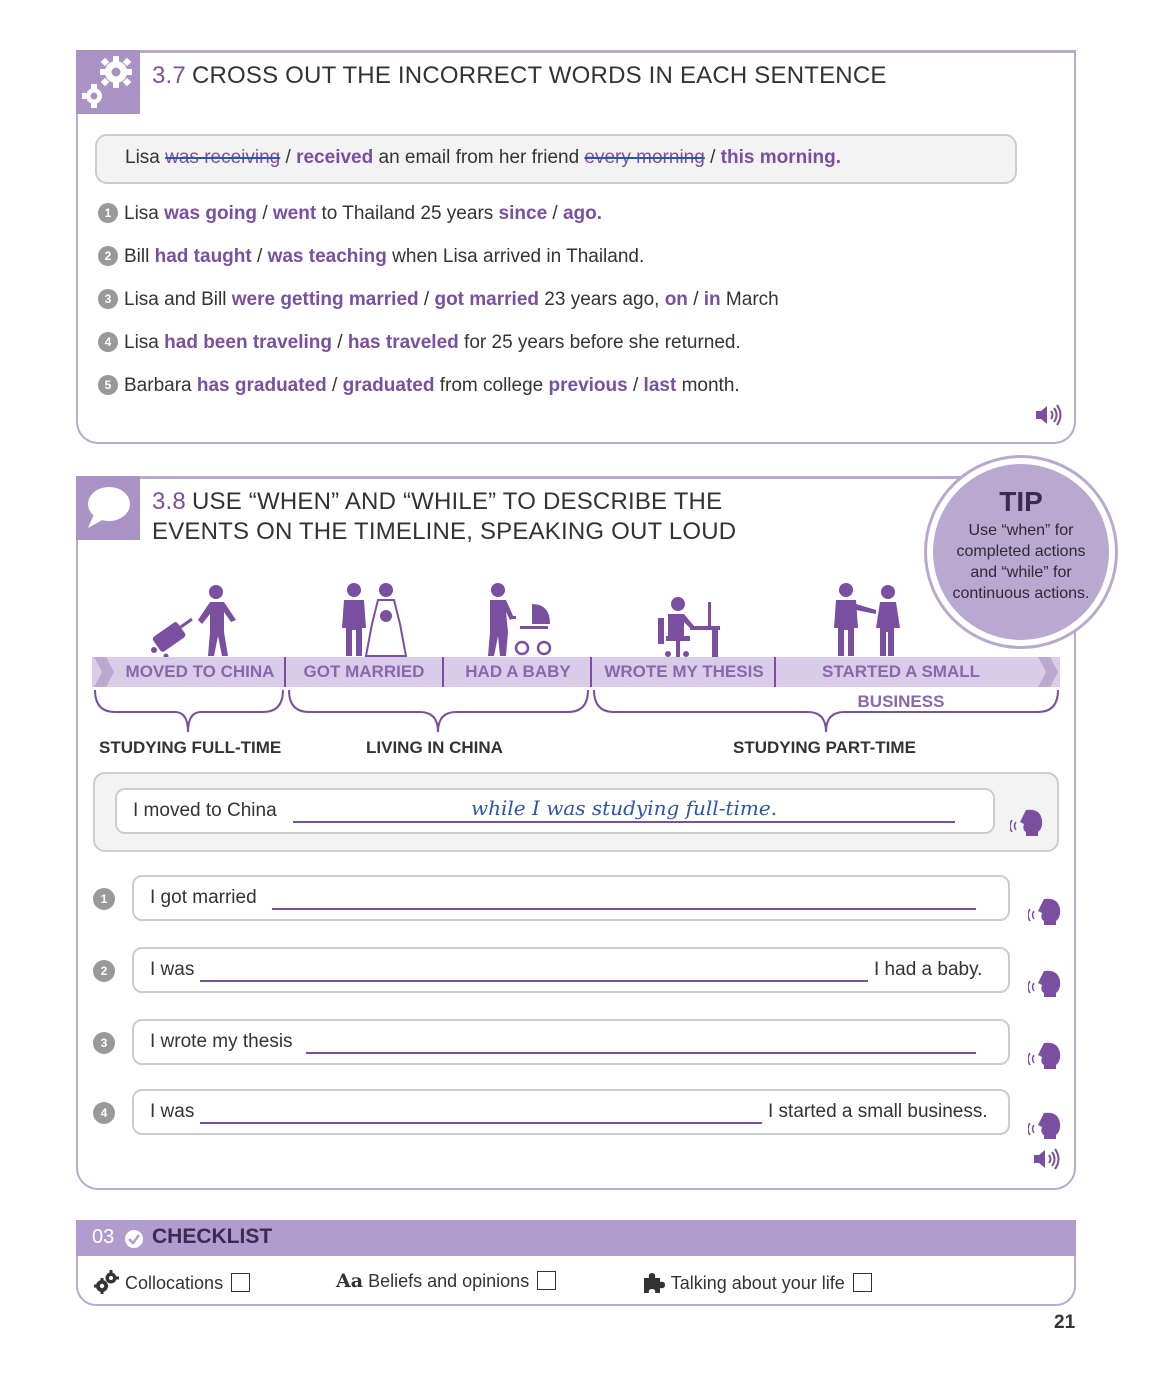 The image size is (1152, 1376). Describe the element at coordinates (434, 747) in the screenshot. I see `period-label: LIVING IN CHINA` at that location.